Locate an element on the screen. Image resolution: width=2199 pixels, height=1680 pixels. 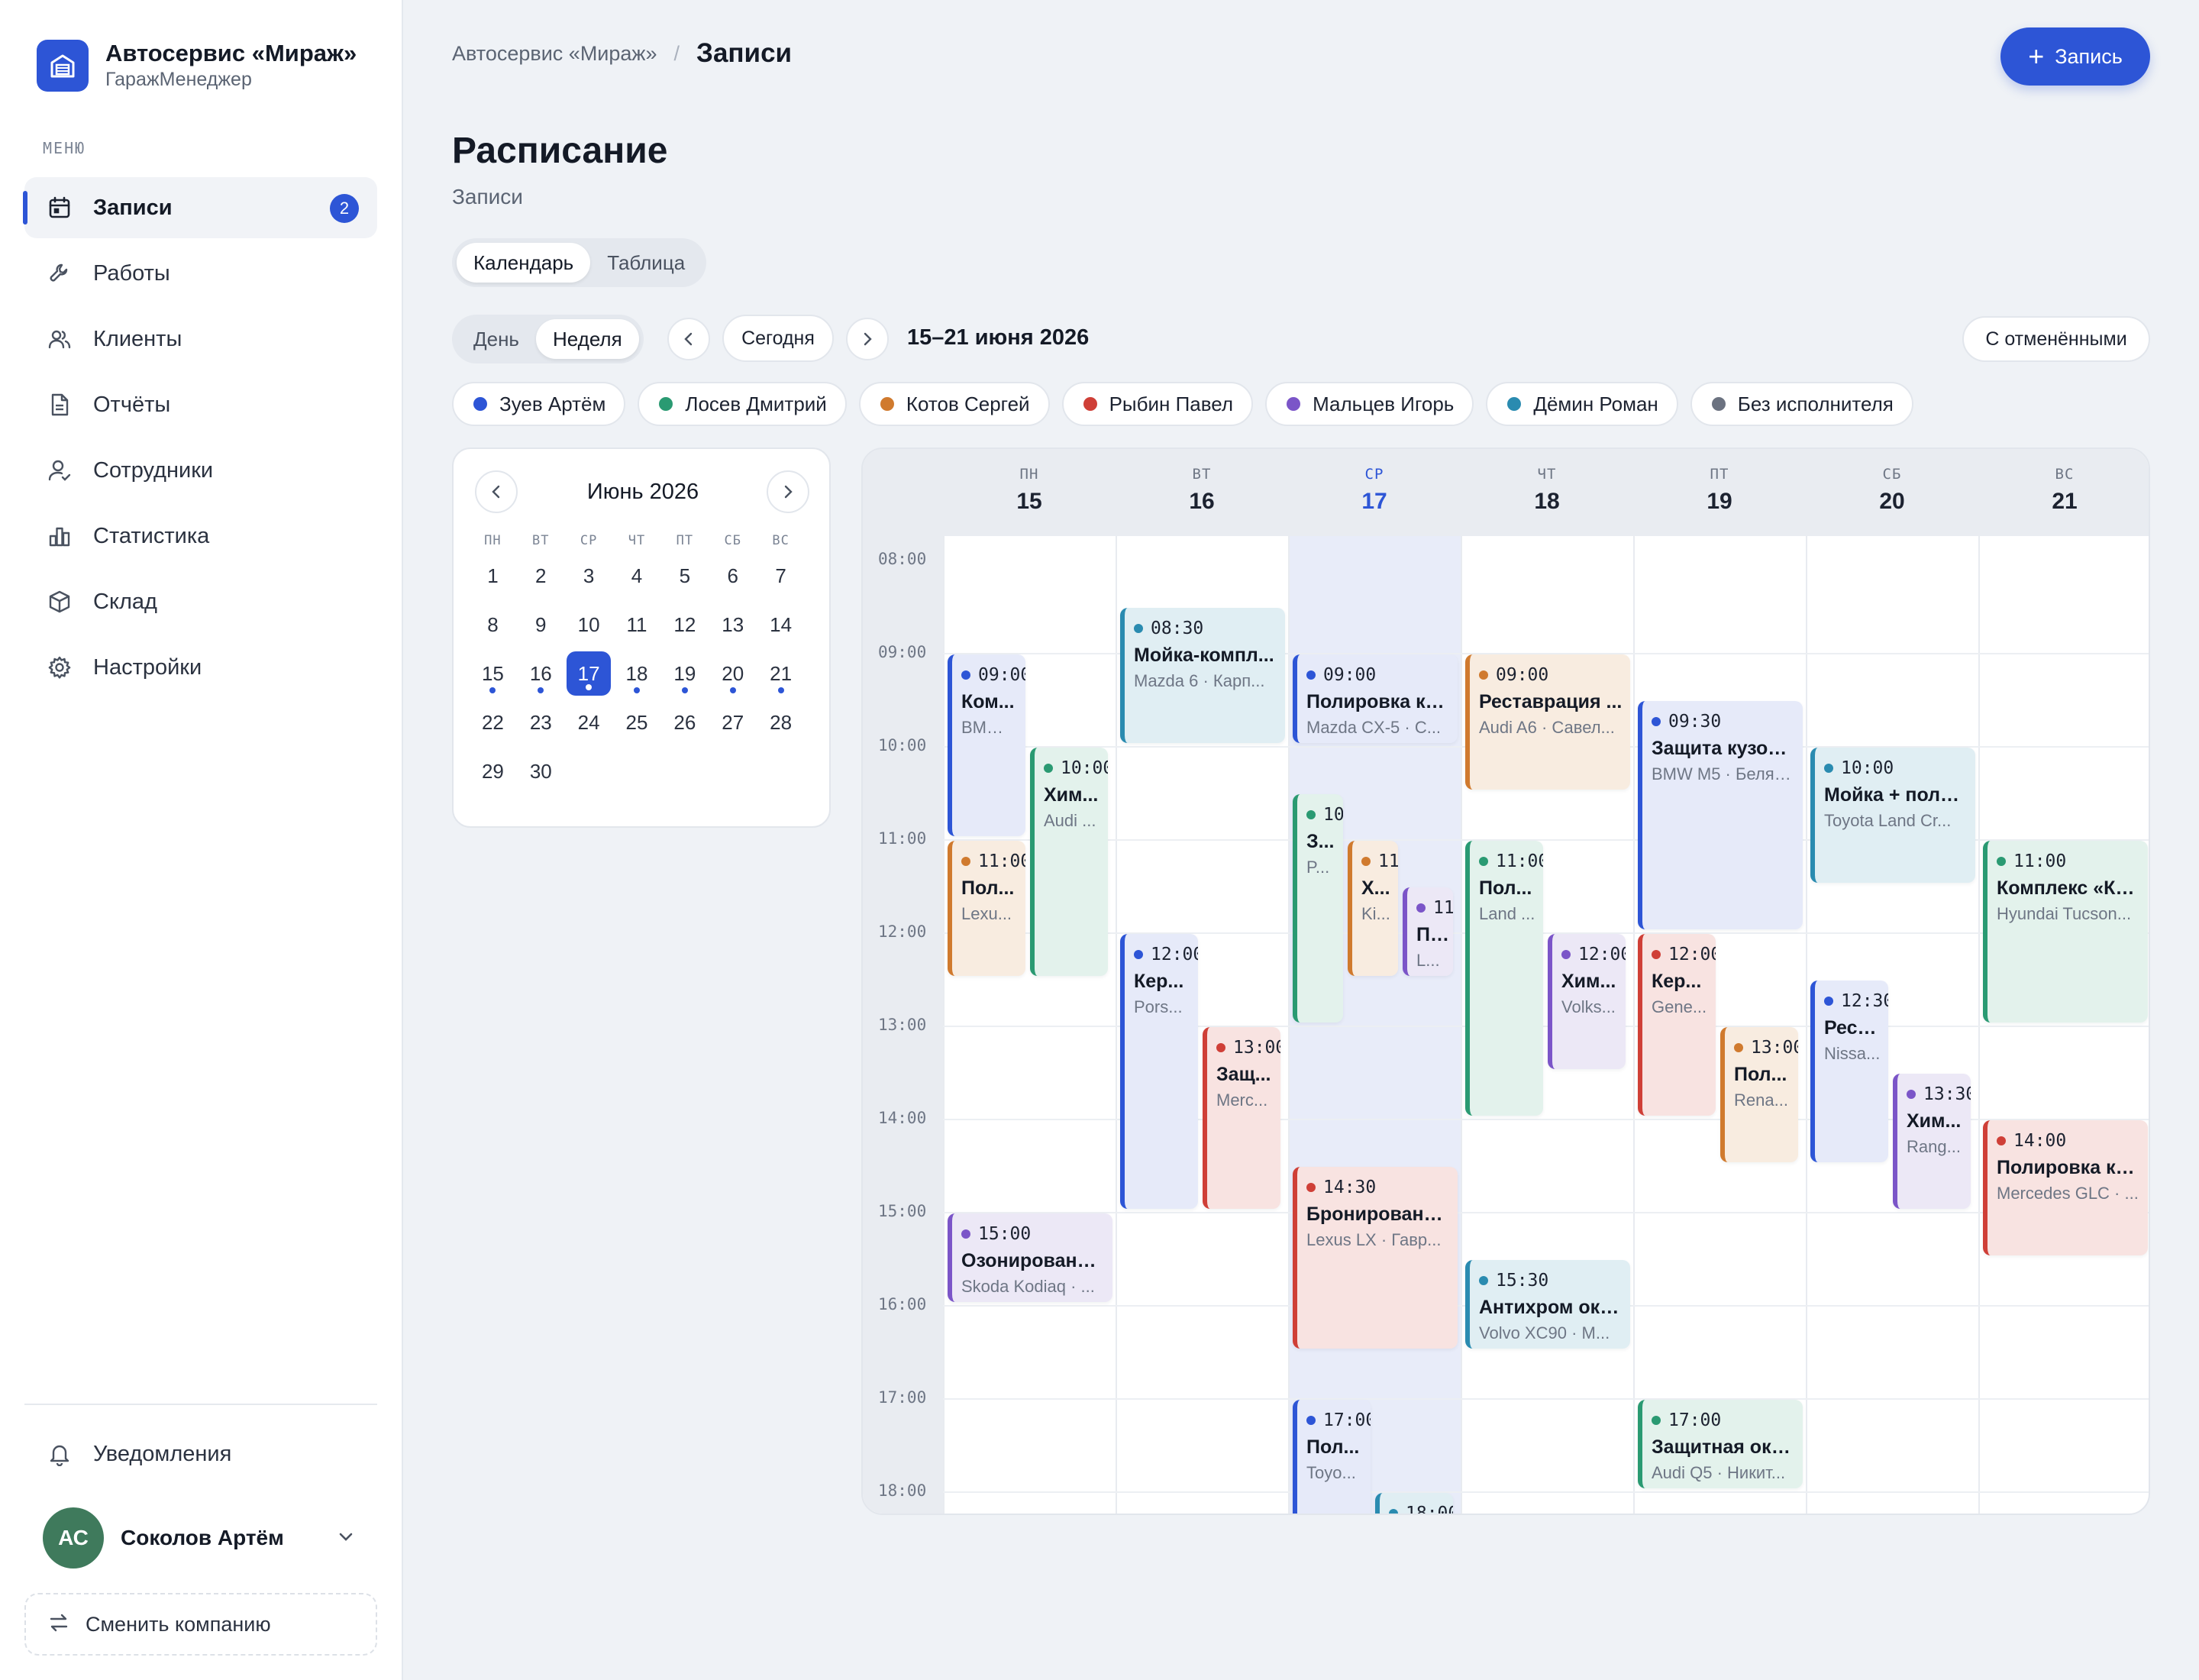
breadcrumb-root-link: Автосервис «Мираж» is located at coordinates (555, 54).